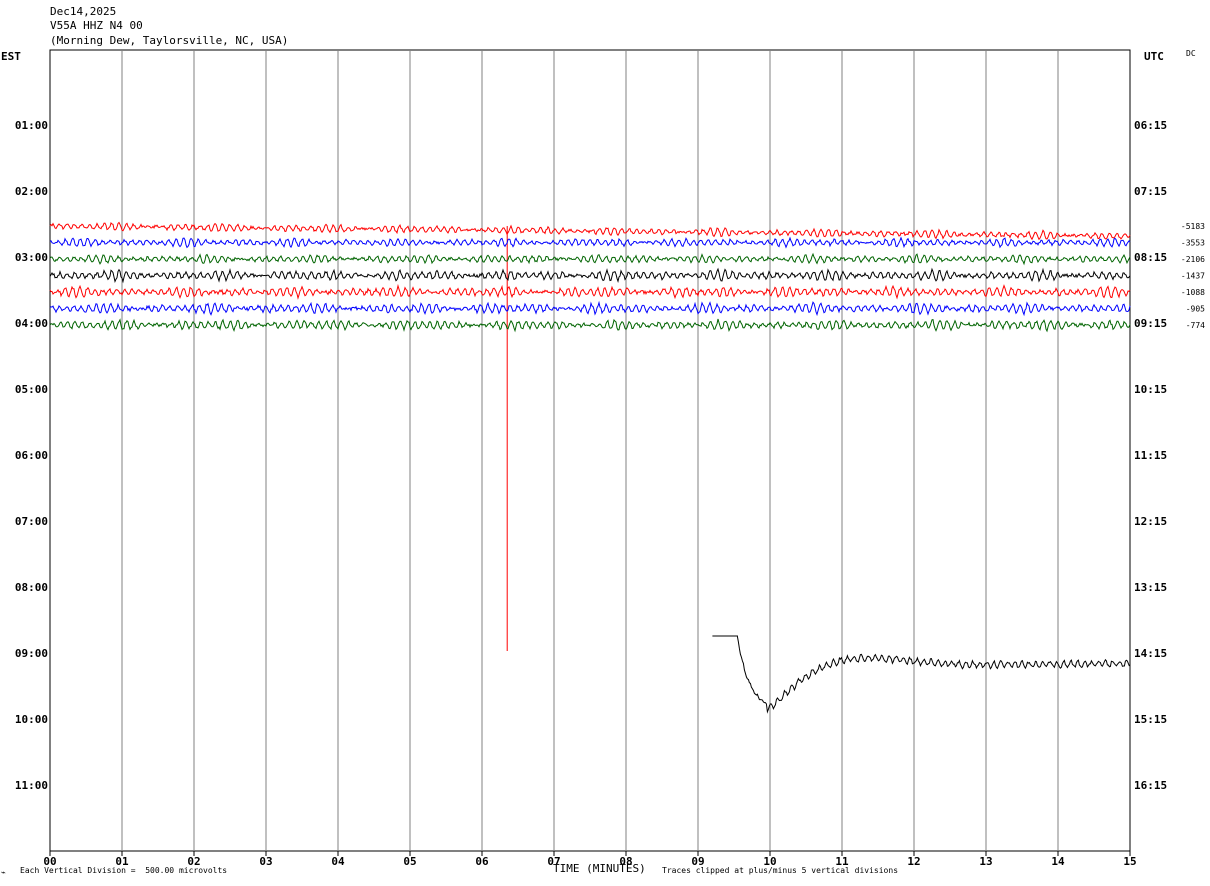  I want to click on utc-row-label: 11:15, so click(1150, 455).